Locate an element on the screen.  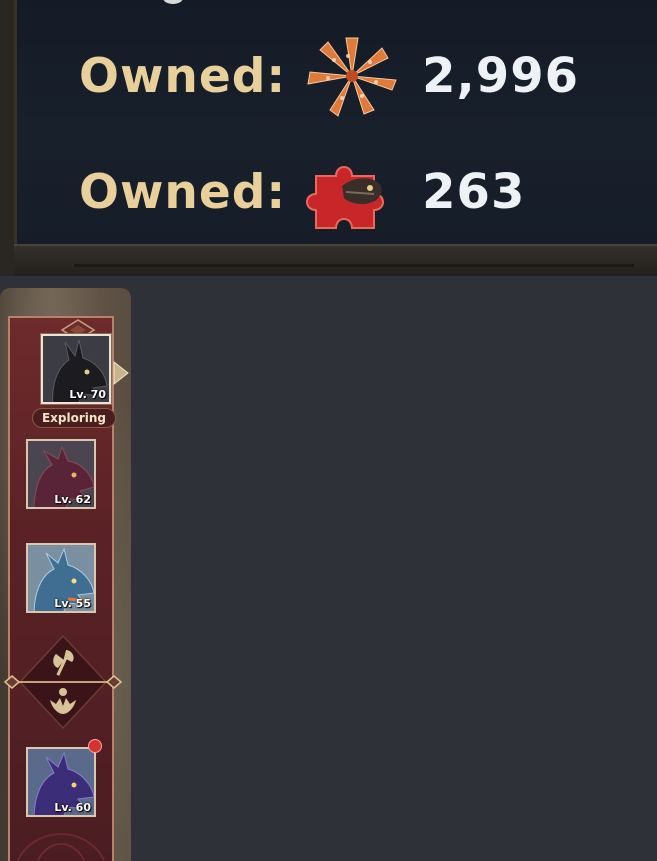
skill-selector is located at coordinates (63, 682).